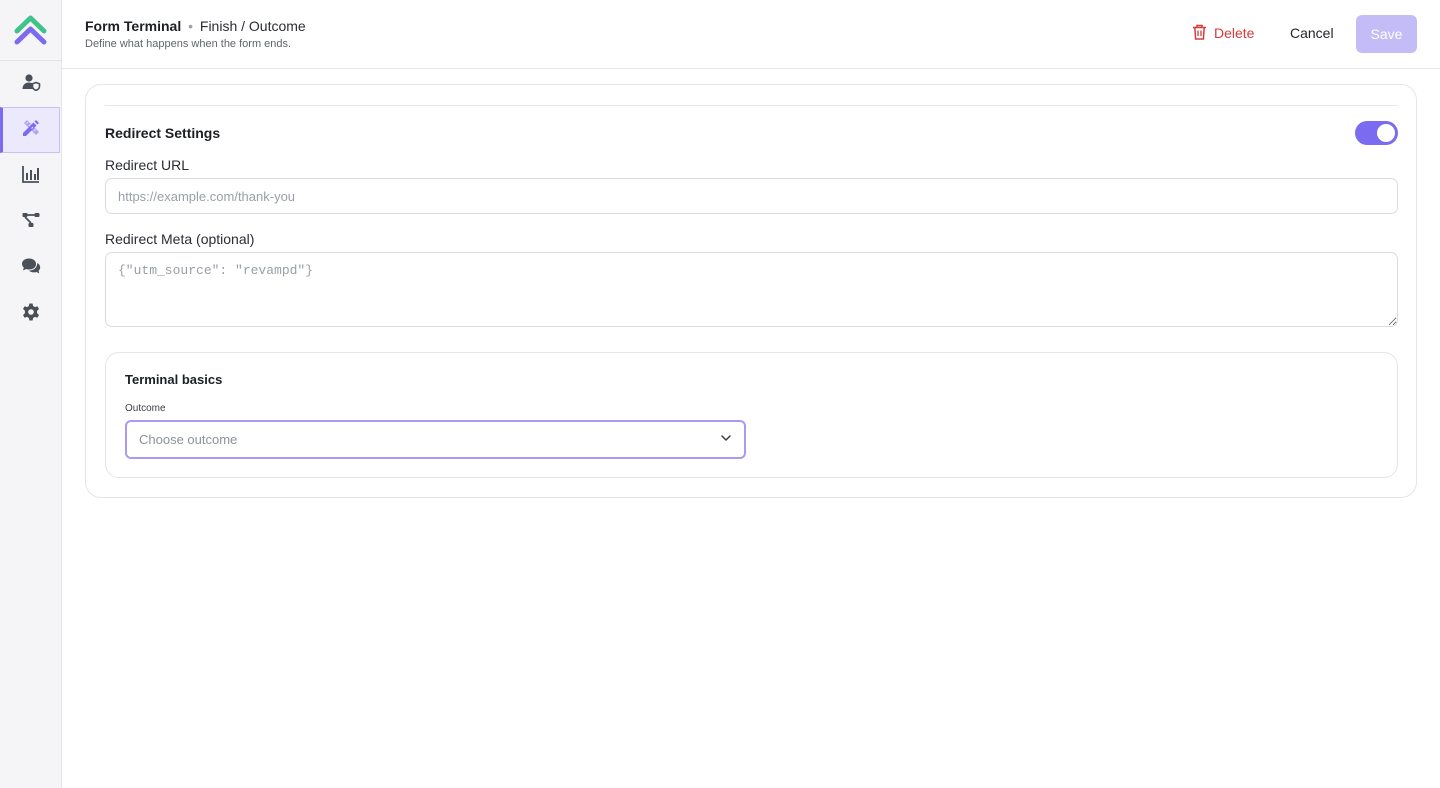 Image resolution: width=1440 pixels, height=788 pixels. I want to click on nav-item-flows, so click(30, 222).